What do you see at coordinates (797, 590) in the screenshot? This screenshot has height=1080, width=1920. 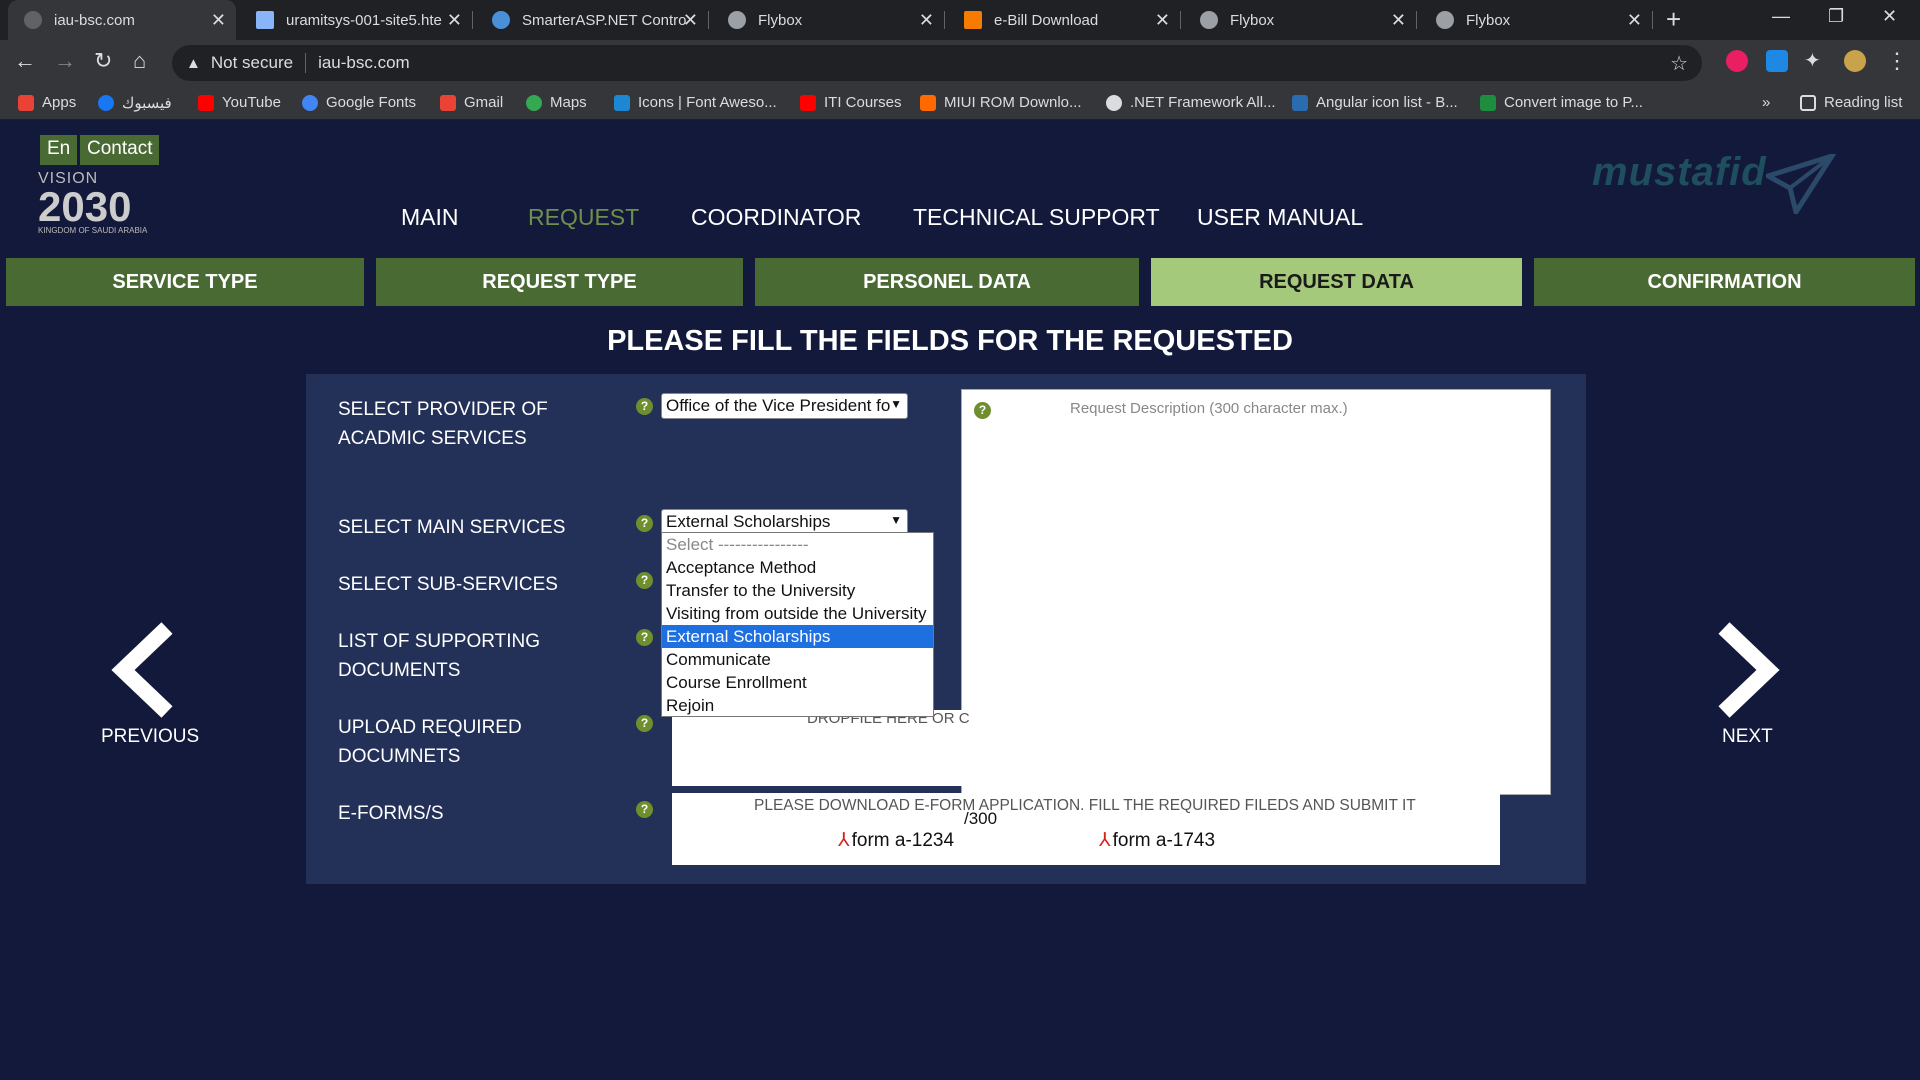 I see `dropdown-option: Transfer to the University` at bounding box center [797, 590].